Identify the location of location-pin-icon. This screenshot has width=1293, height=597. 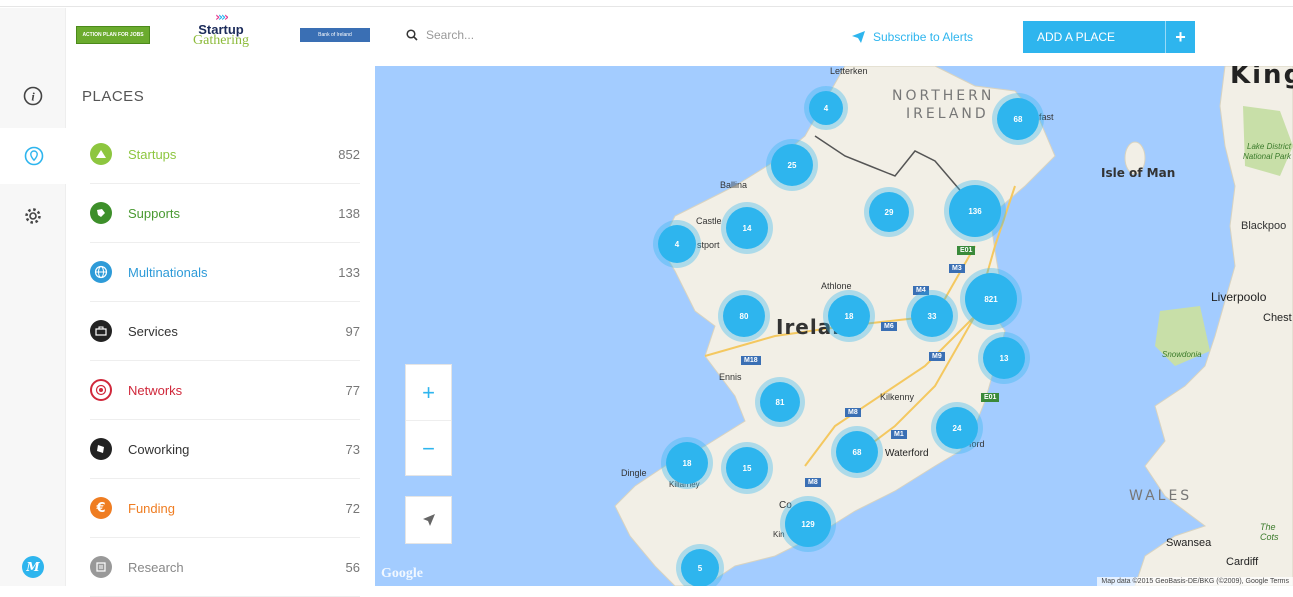
(33, 156).